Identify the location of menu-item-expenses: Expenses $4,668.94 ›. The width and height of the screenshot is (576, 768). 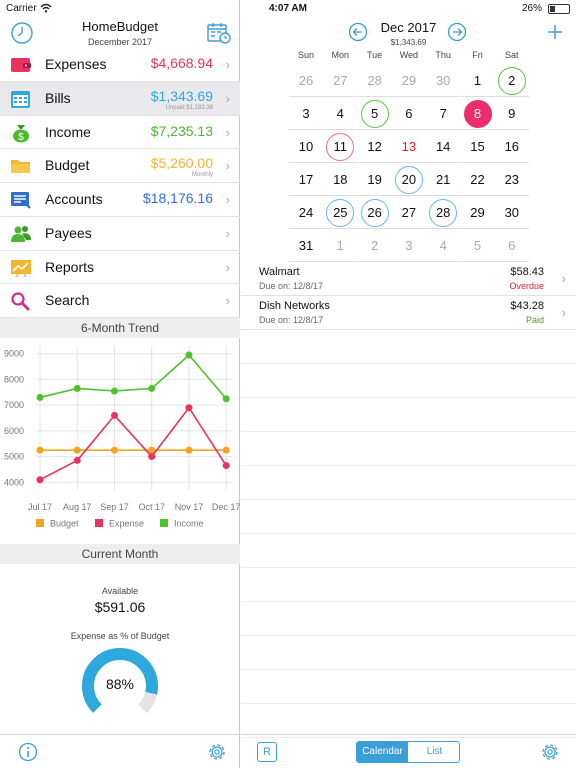
(120, 65).